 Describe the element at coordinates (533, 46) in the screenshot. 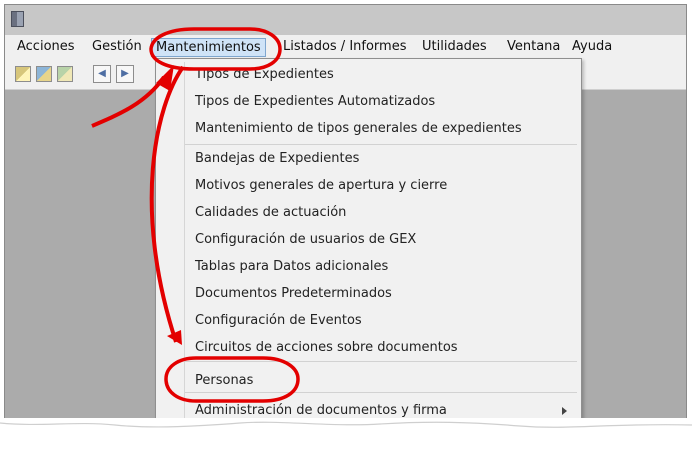

I see `menu-ventana: Ventana` at that location.